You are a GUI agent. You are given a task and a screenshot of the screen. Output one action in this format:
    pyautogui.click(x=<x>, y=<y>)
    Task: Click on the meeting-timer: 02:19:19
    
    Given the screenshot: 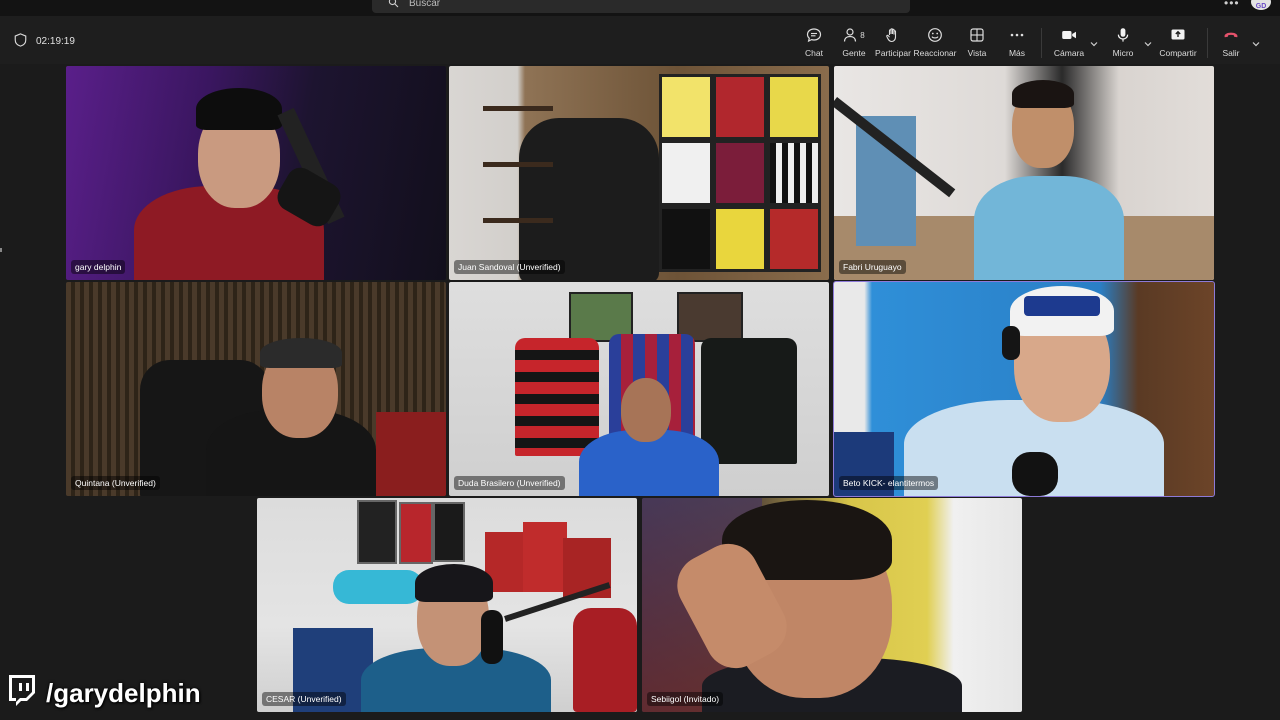 What is the action you would take?
    pyautogui.click(x=44, y=41)
    